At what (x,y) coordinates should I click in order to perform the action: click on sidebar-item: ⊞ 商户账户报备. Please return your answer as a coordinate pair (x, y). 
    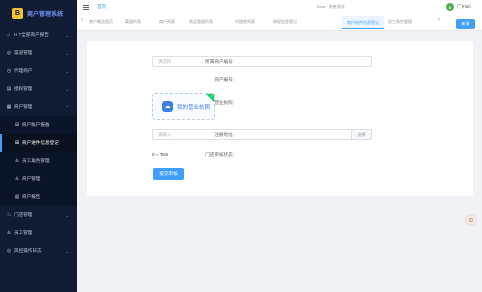
    Looking at the image, I should click on (38, 125).